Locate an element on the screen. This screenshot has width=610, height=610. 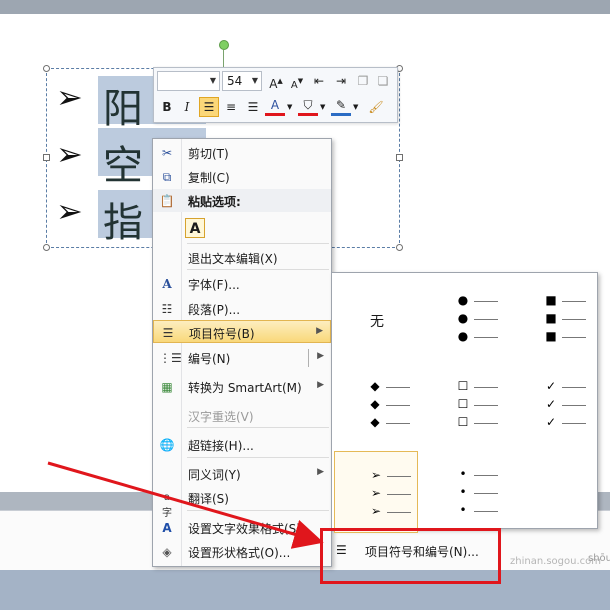
rotate-handle is located at coordinates (224, 45).